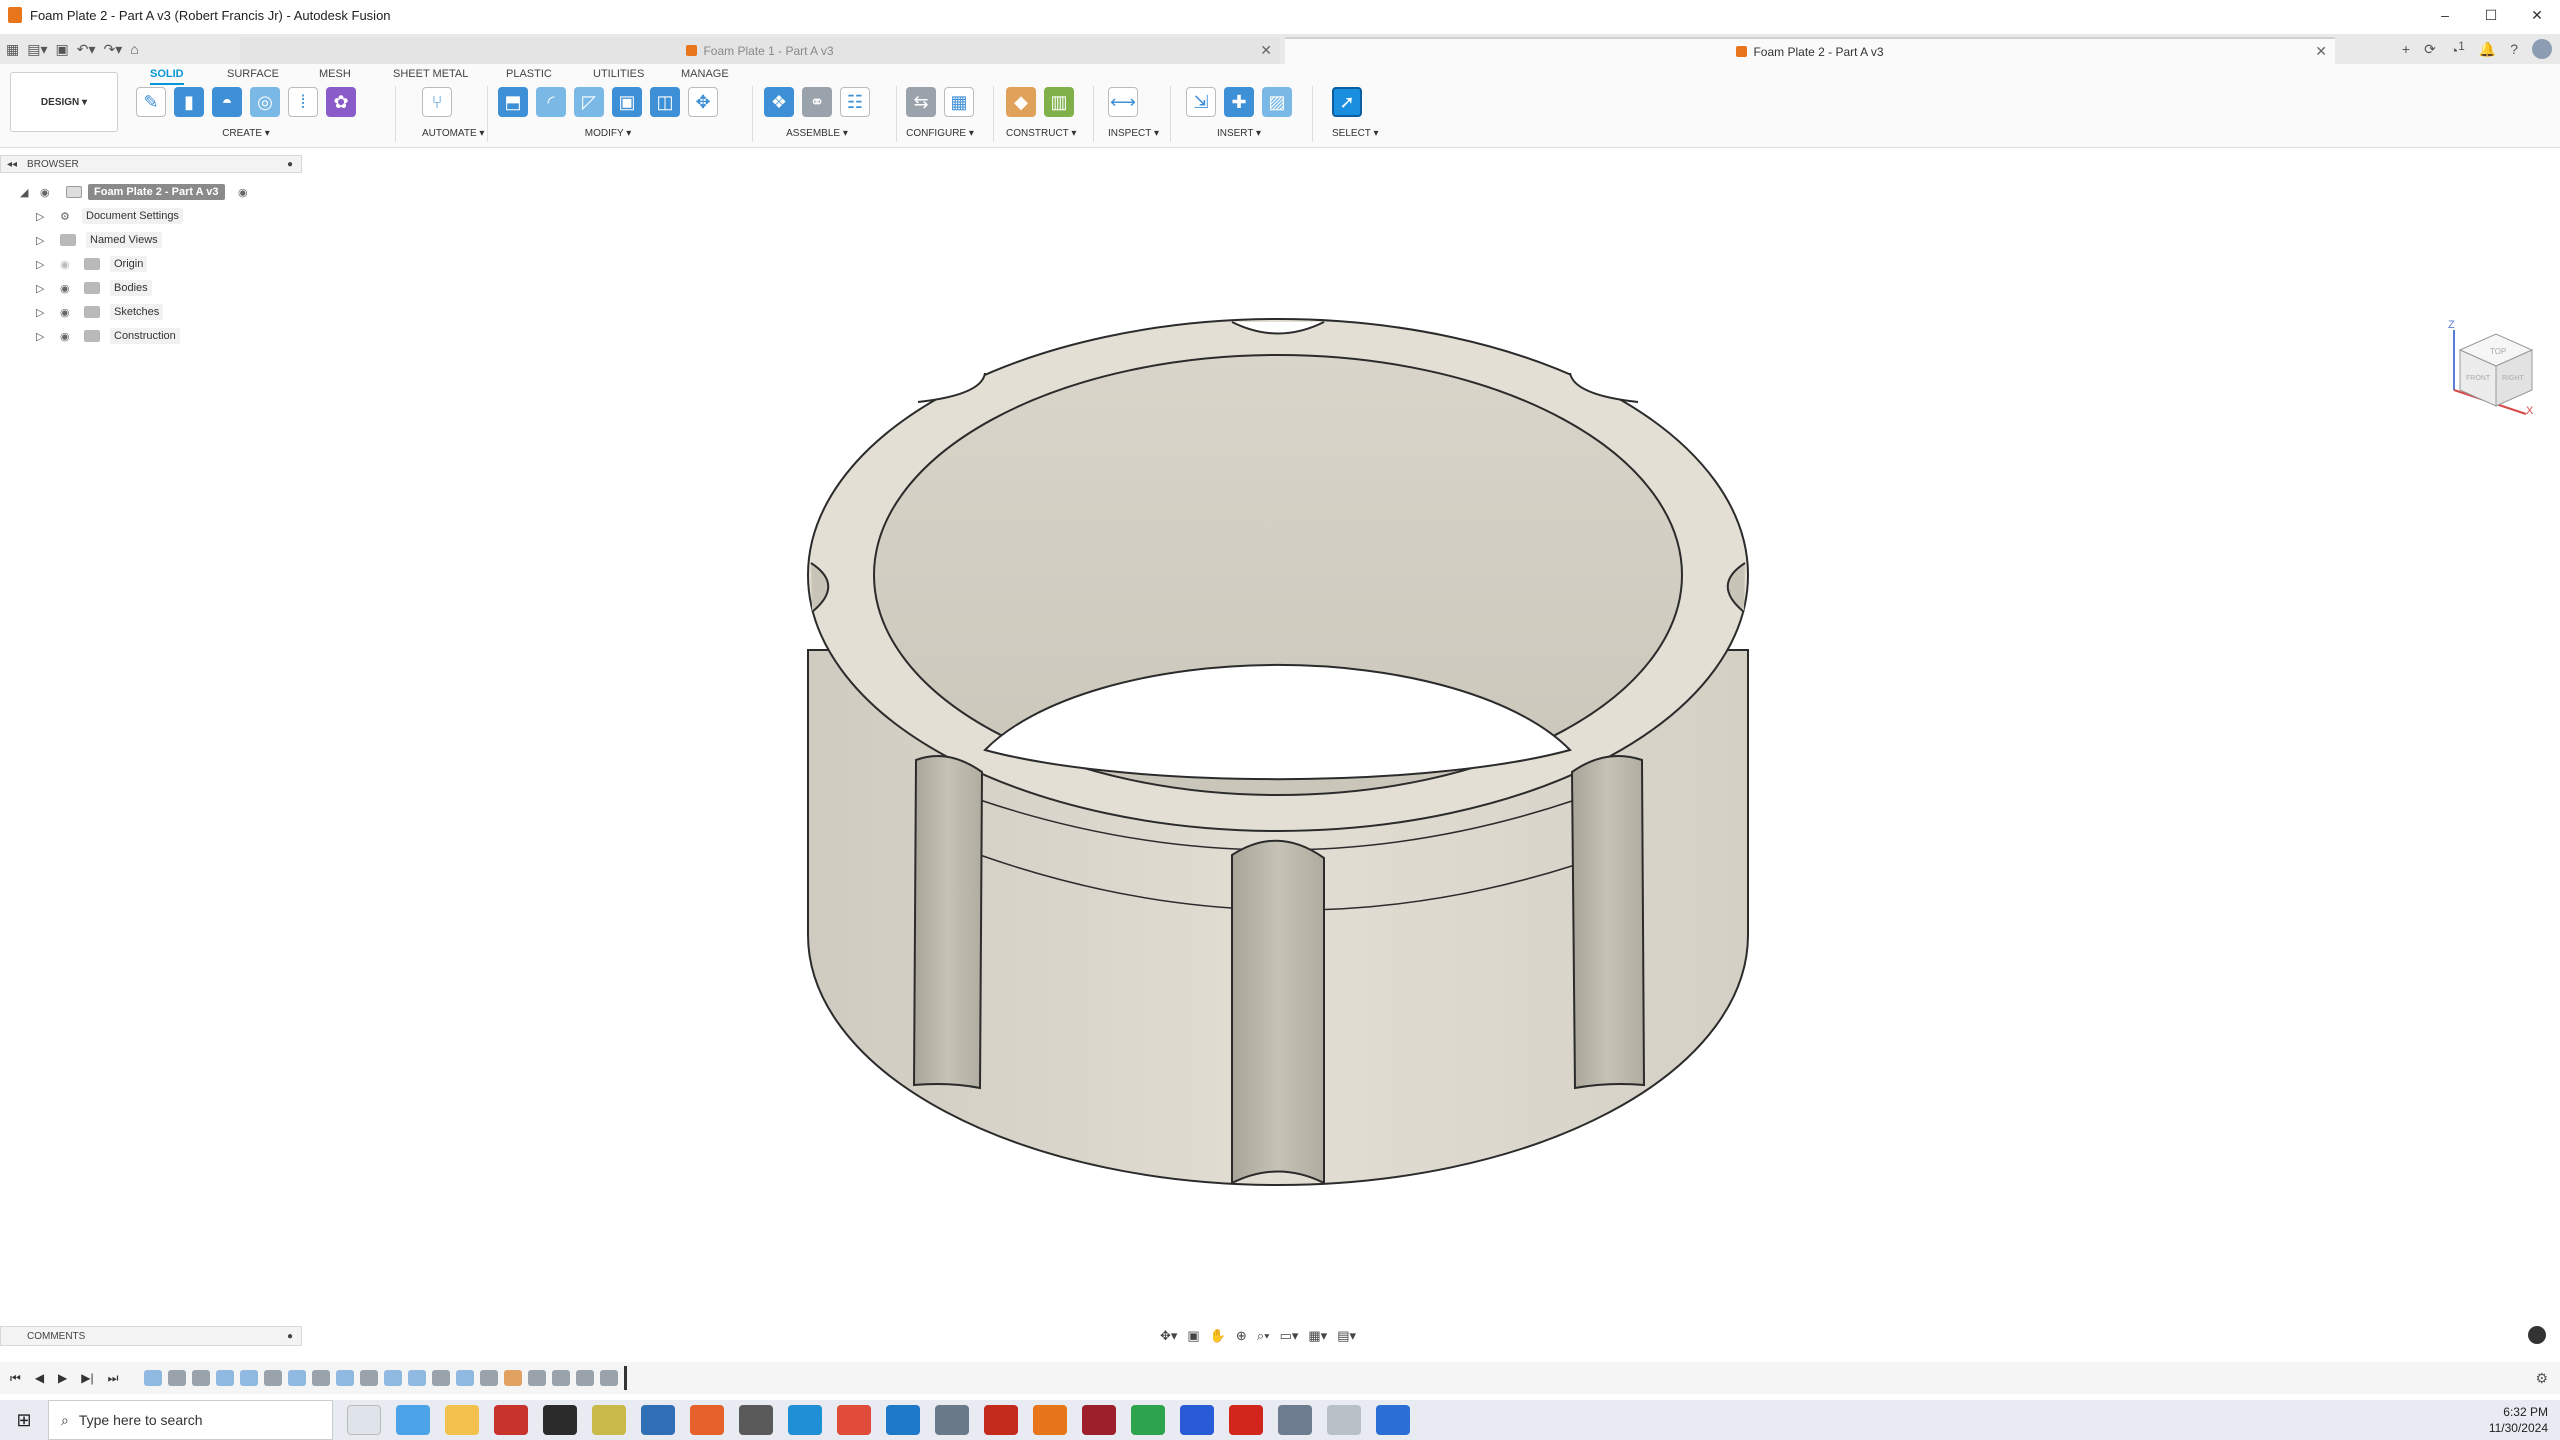 The image size is (2560, 1440). What do you see at coordinates (940, 133) in the screenshot?
I see `configure-menu: CONFIGURE ▾` at bounding box center [940, 133].